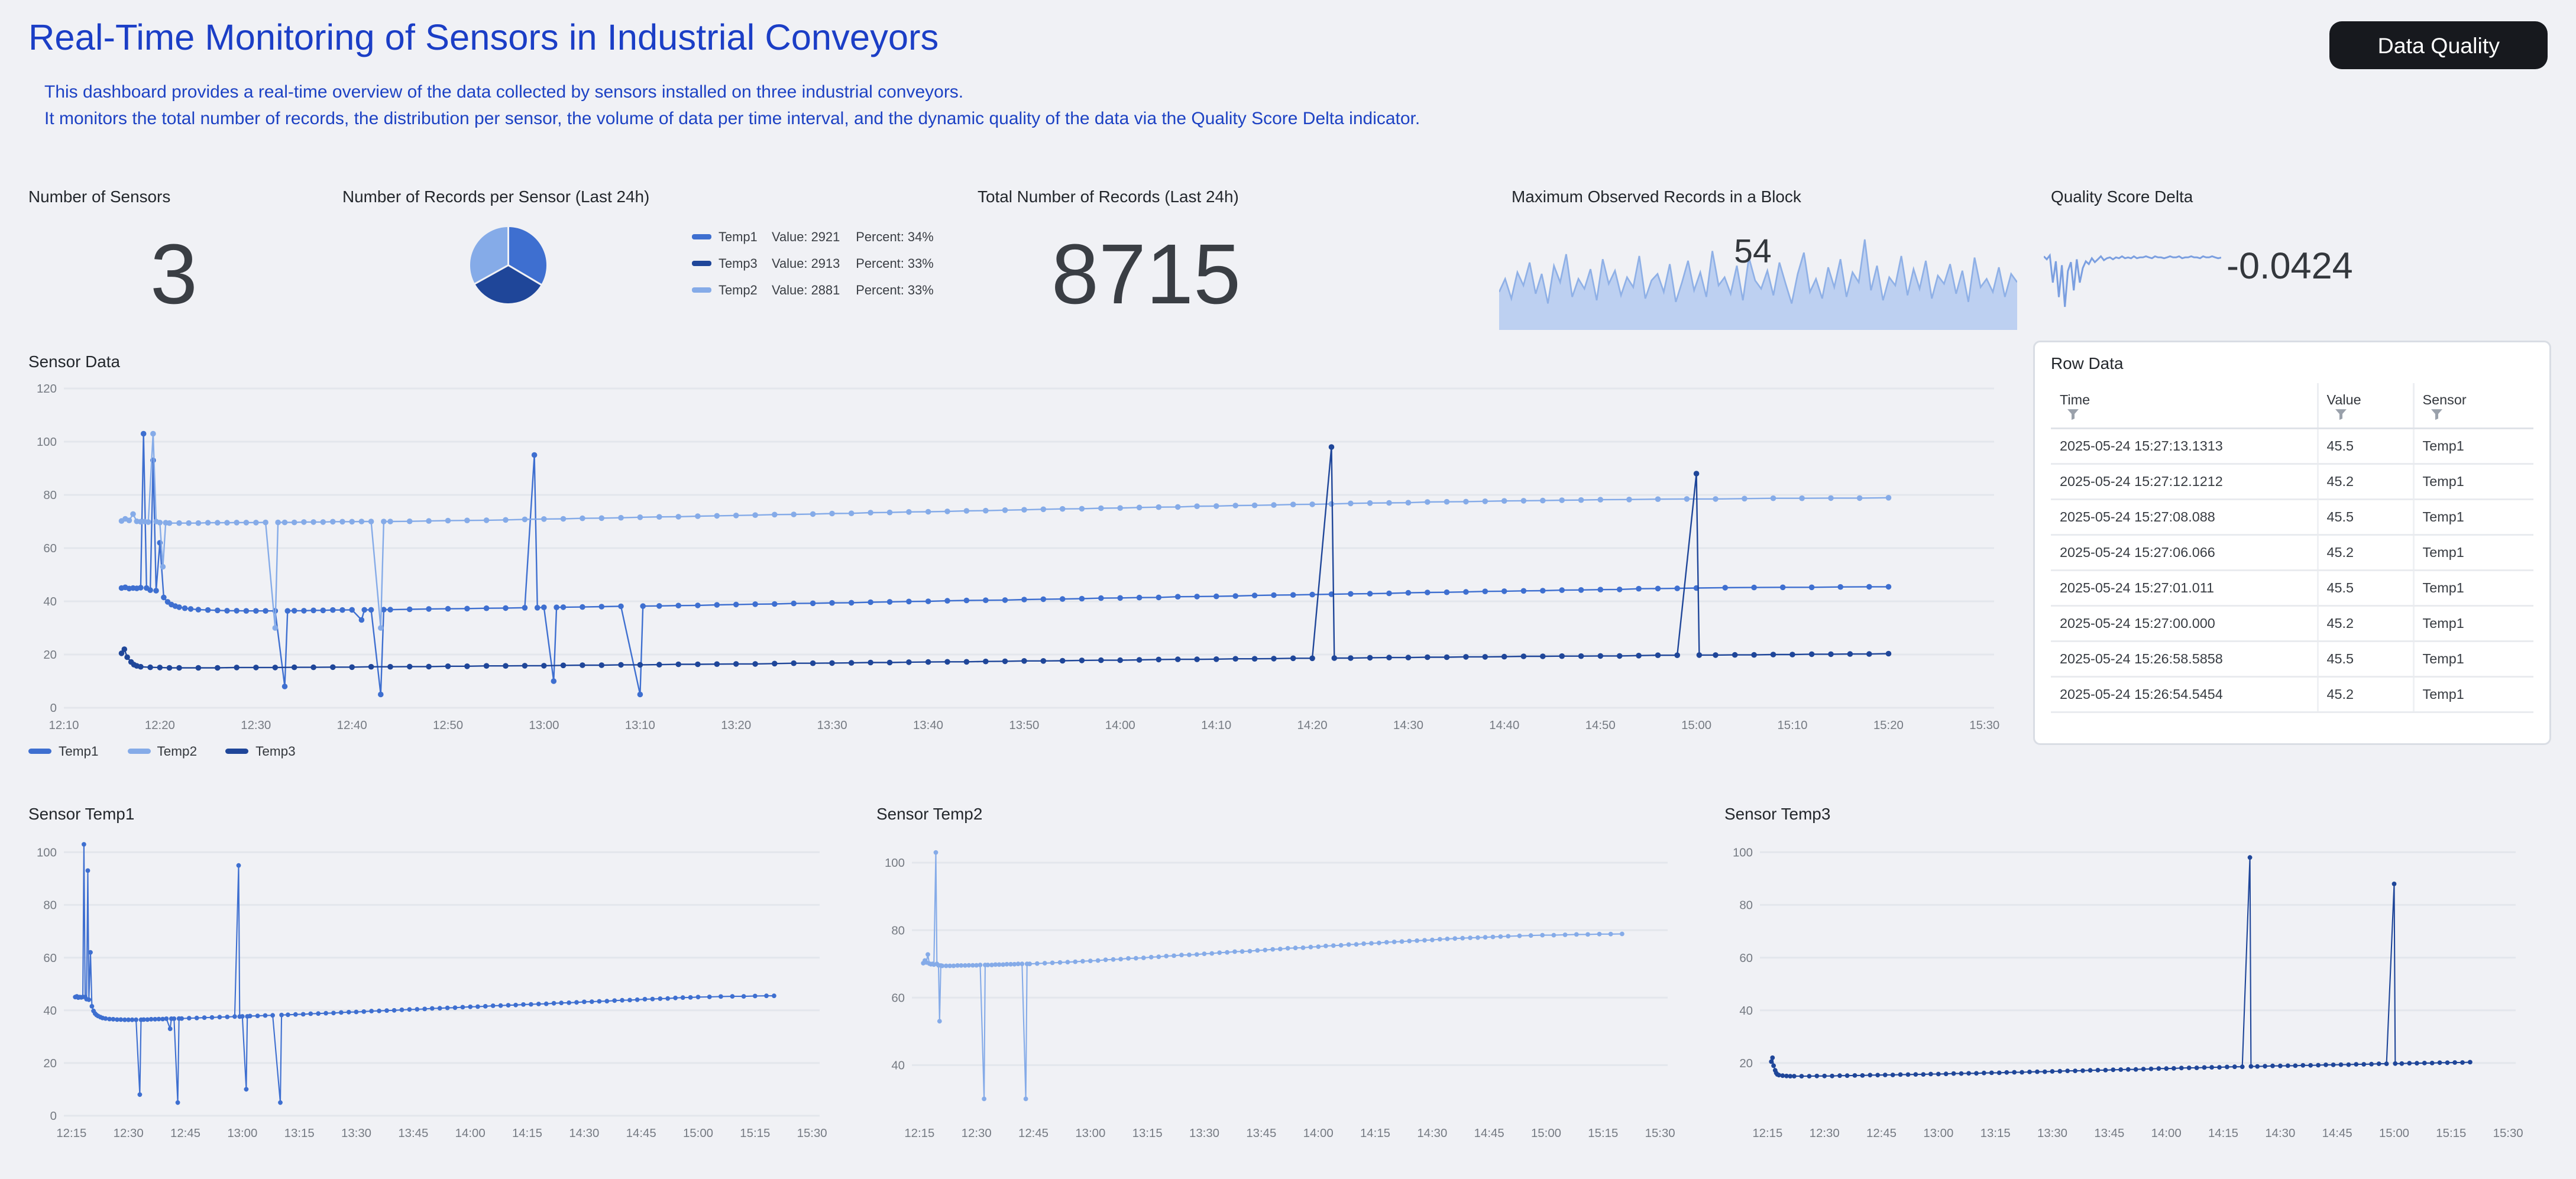  Describe the element at coordinates (352, 725) in the screenshot. I see `svg-text: 12:40` at that location.